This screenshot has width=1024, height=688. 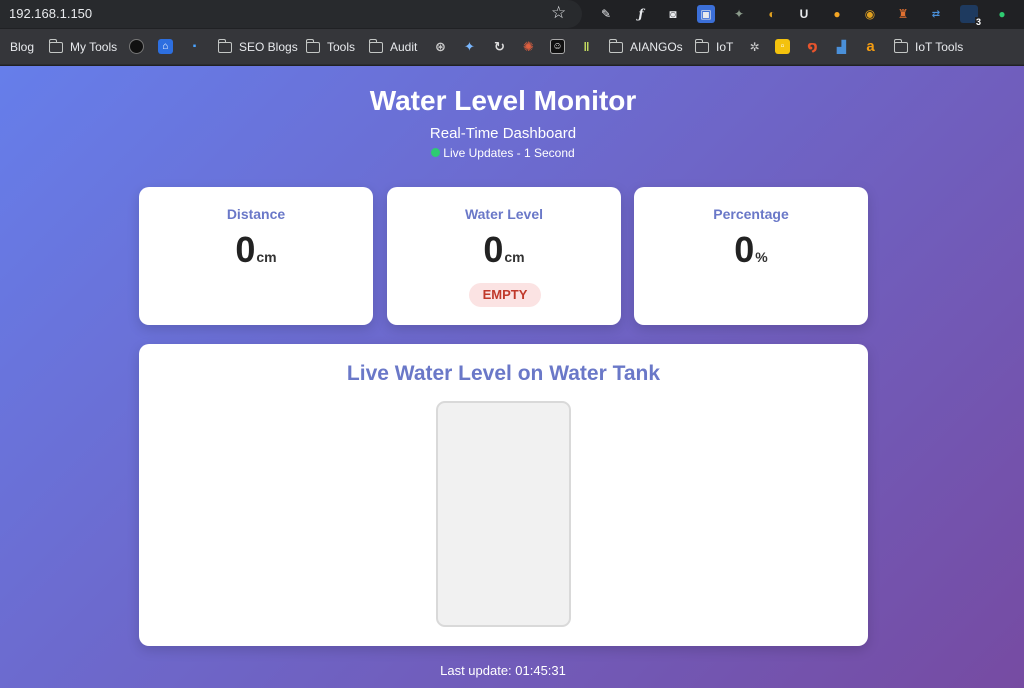 What do you see at coordinates (641, 14) in the screenshot?
I see `font-icon: ƒ` at bounding box center [641, 14].